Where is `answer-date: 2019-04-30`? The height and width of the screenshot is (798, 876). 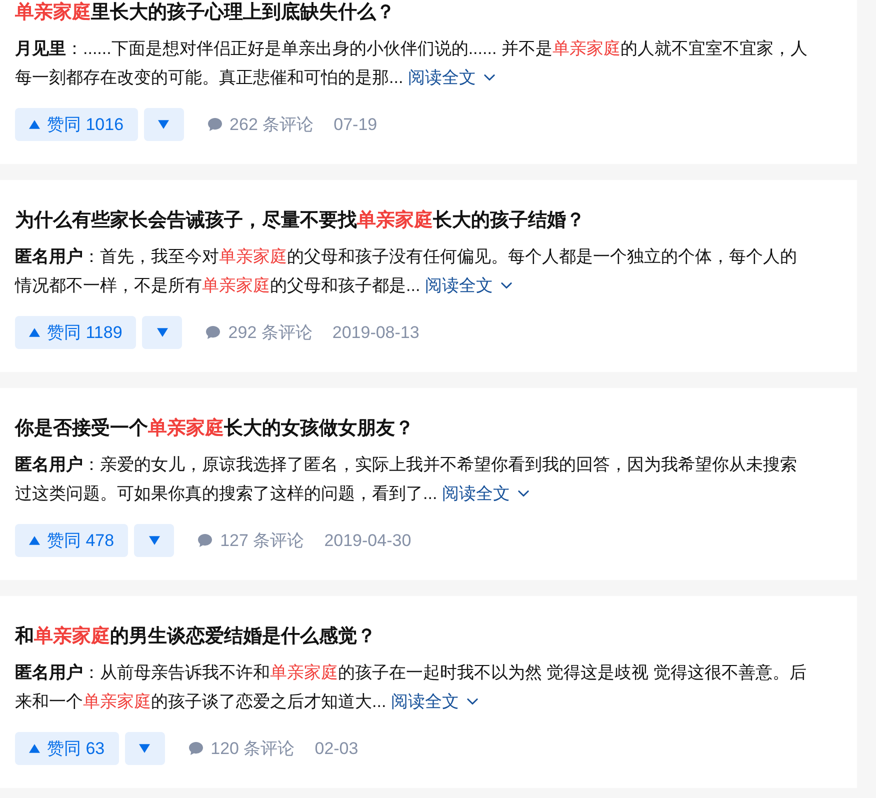
answer-date: 2019-04-30 is located at coordinates (368, 541).